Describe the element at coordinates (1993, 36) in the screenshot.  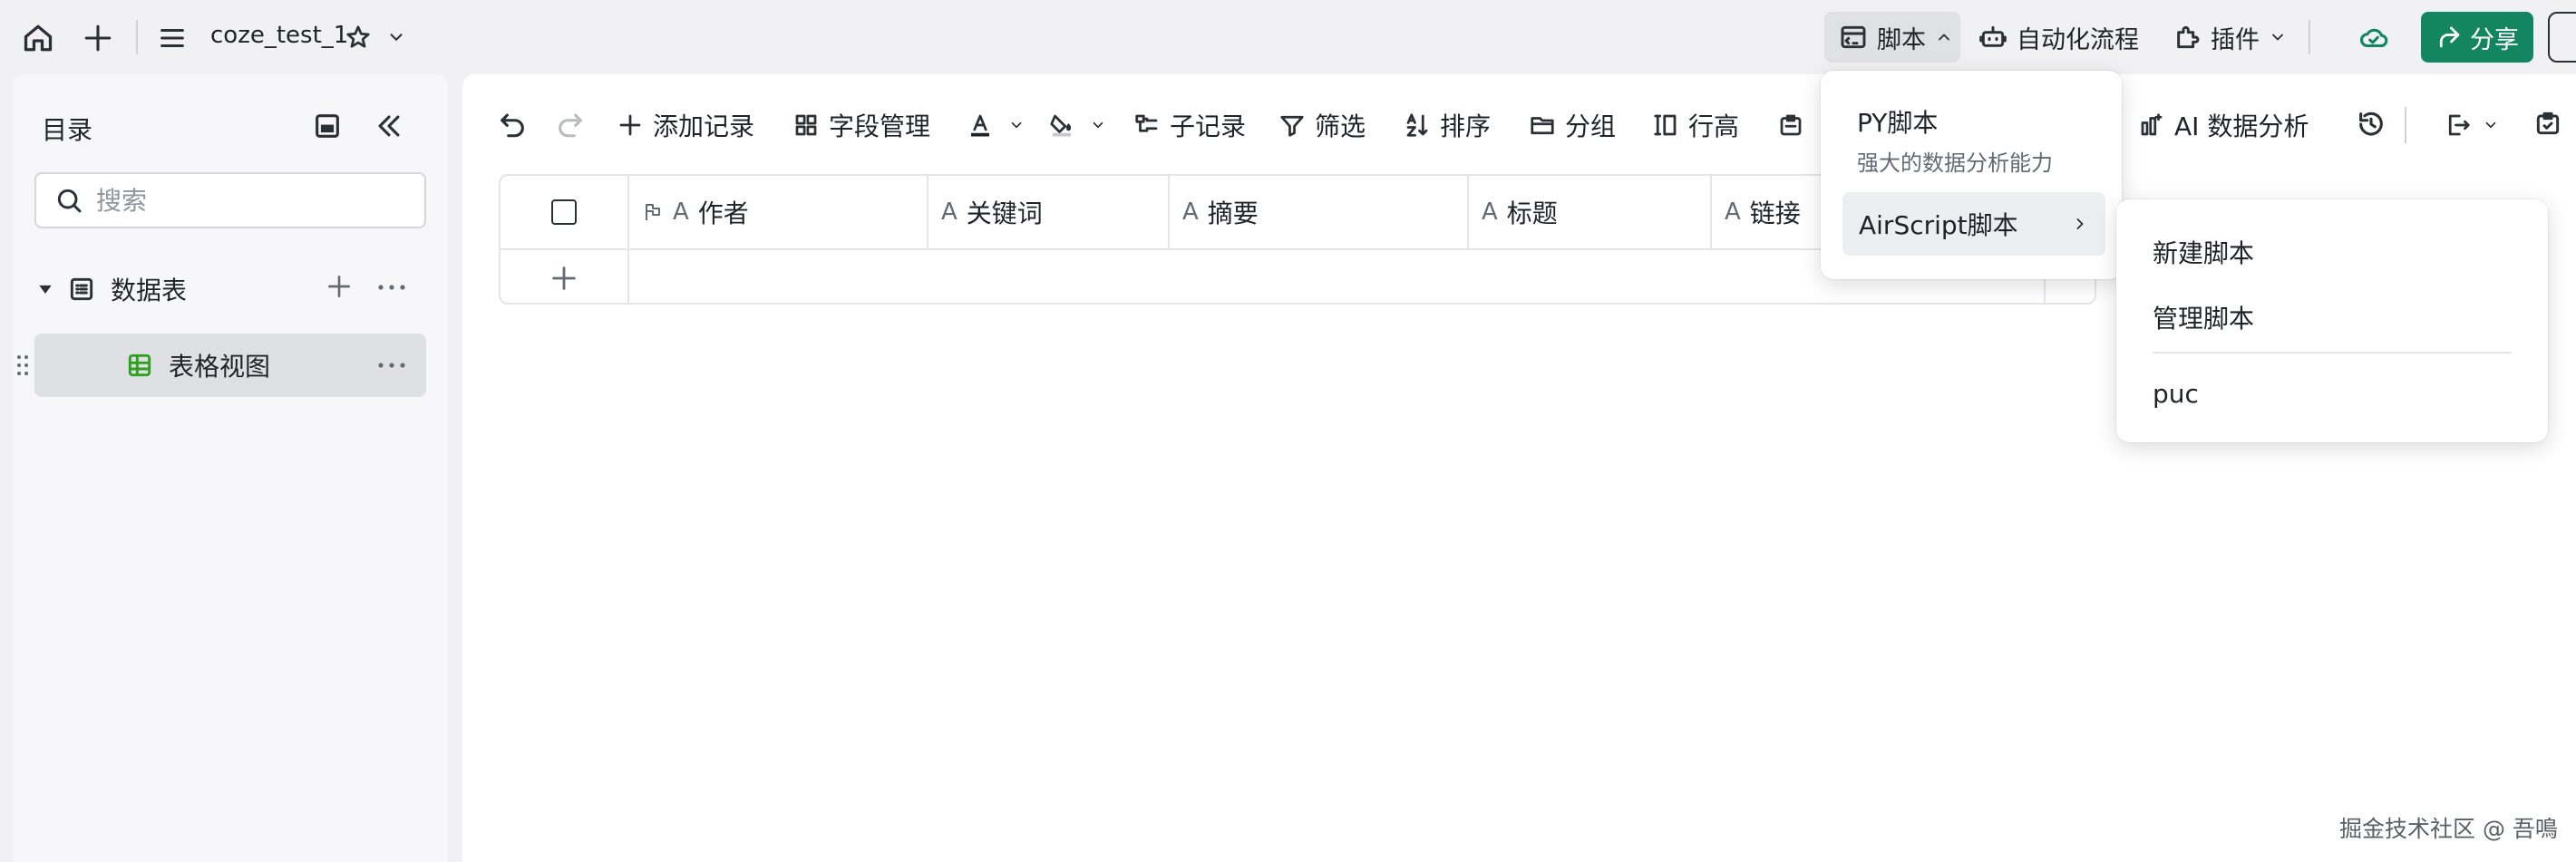
I see `robot-icon` at that location.